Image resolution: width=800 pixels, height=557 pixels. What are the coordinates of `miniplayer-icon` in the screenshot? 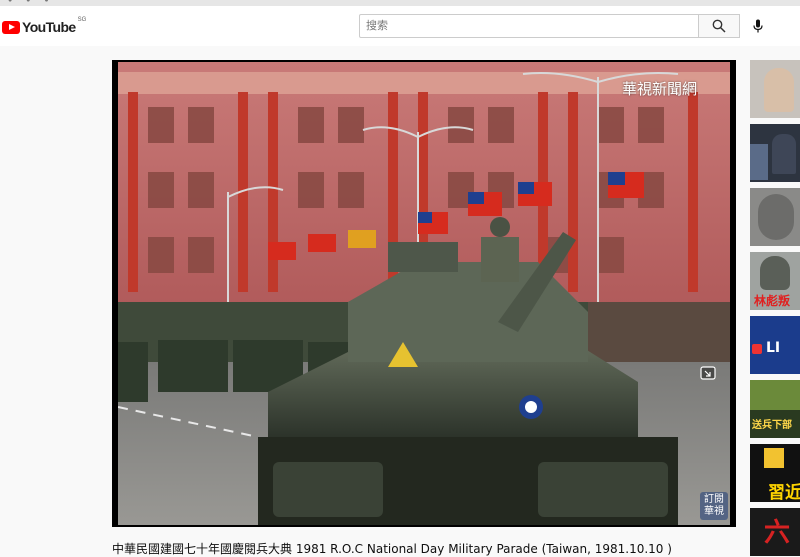 It's located at (708, 373).